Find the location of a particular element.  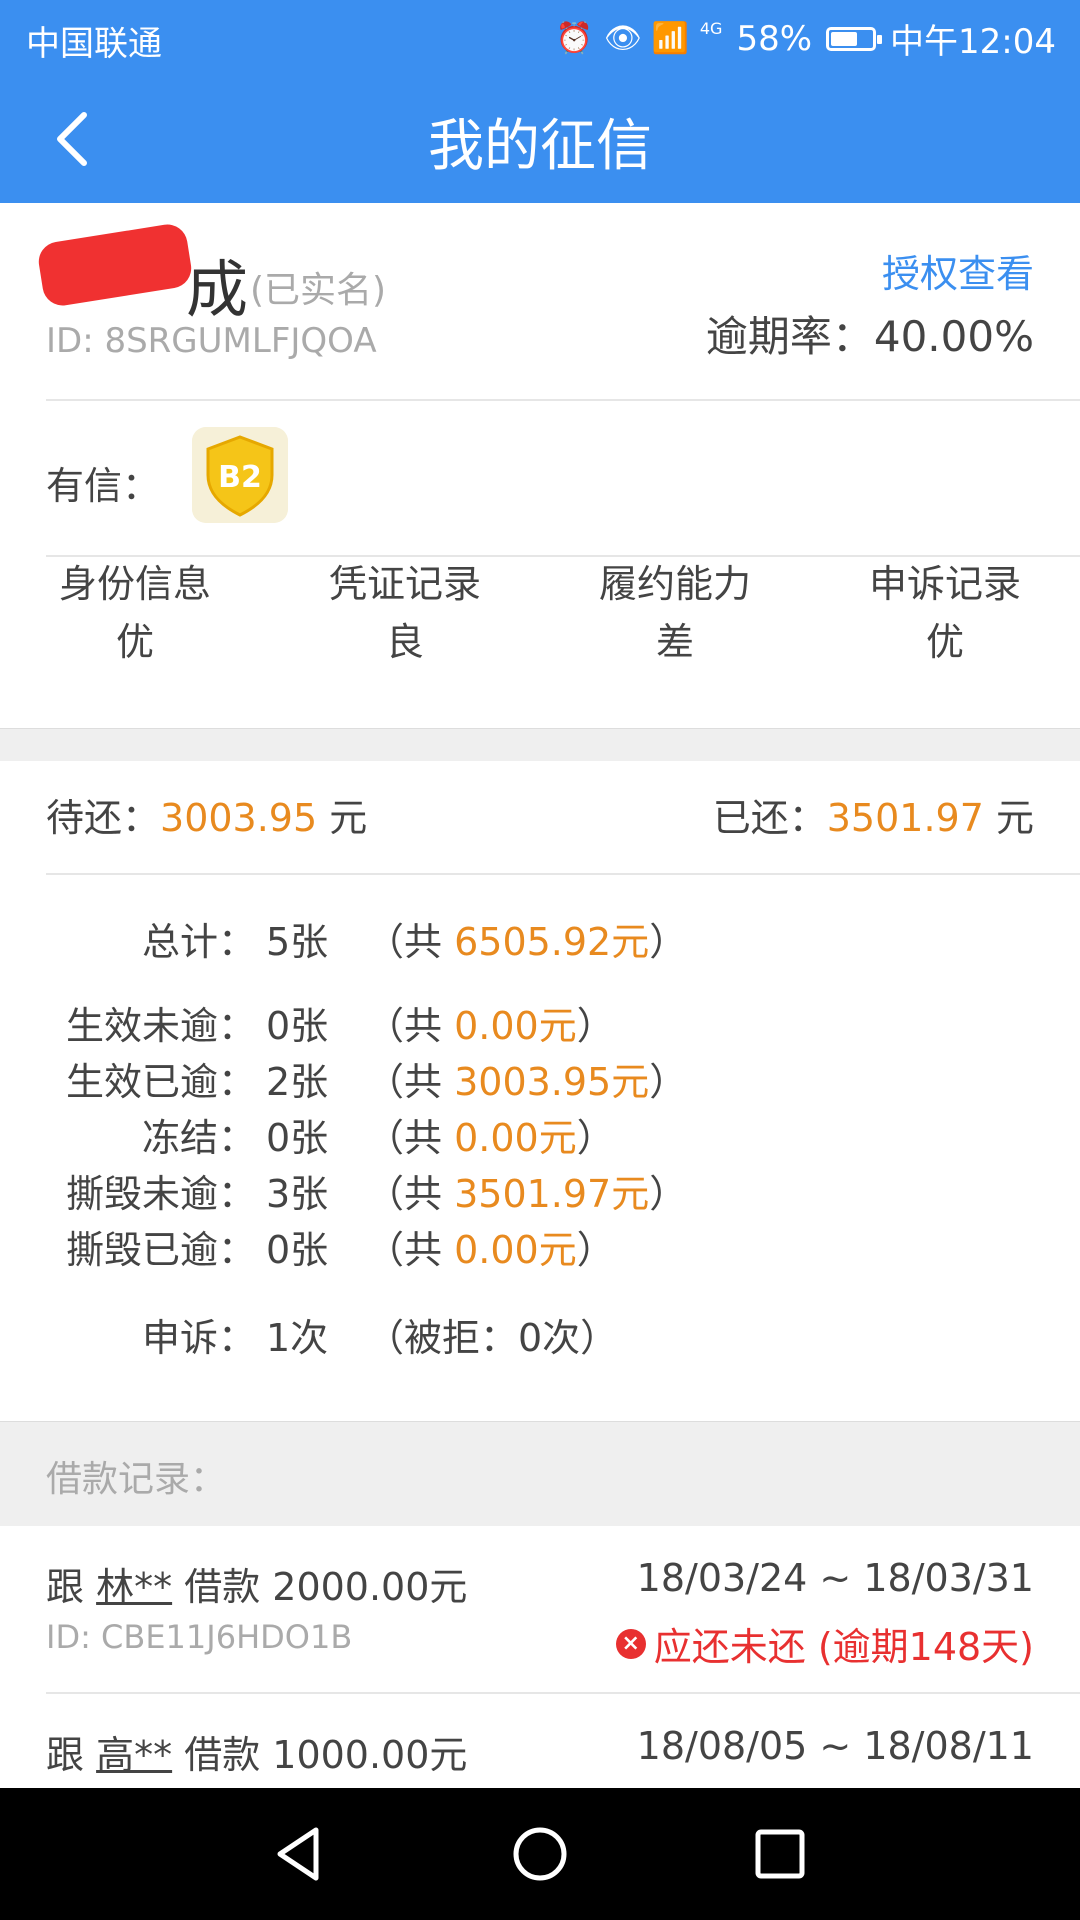

wifi-icon: 📶 is located at coordinates (670, 38).